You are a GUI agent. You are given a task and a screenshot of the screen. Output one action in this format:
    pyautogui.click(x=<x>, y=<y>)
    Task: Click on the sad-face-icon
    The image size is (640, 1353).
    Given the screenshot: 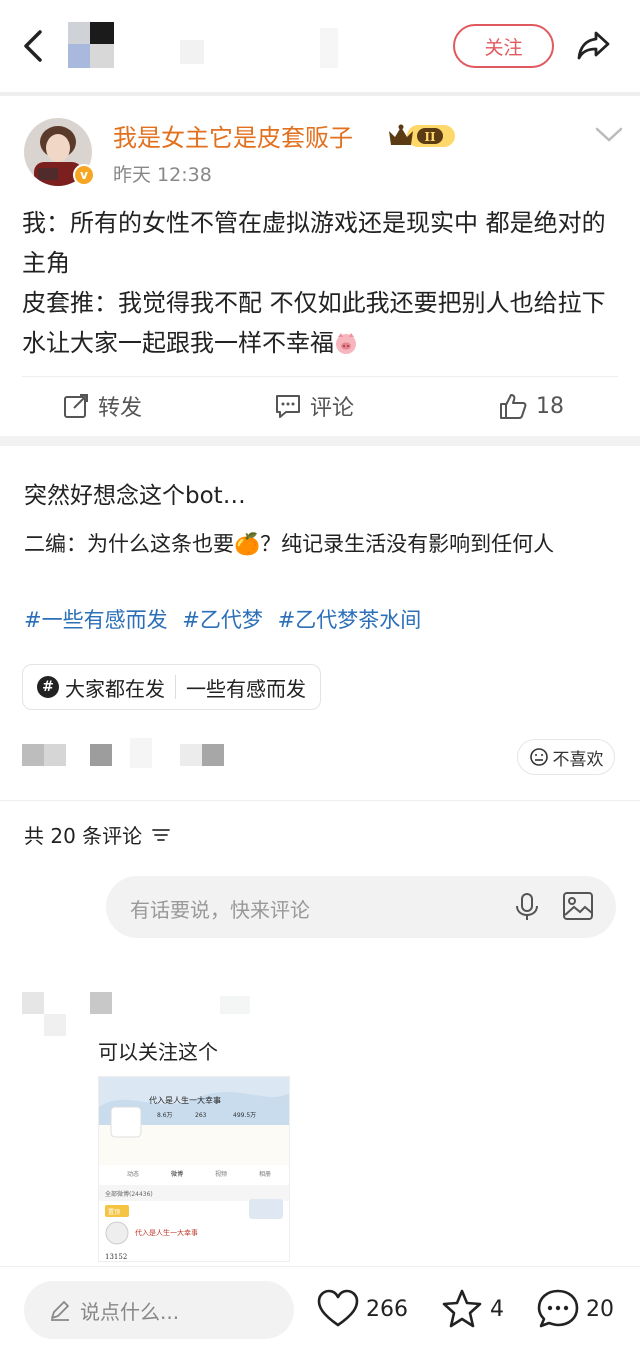 What is the action you would take?
    pyautogui.click(x=538, y=757)
    